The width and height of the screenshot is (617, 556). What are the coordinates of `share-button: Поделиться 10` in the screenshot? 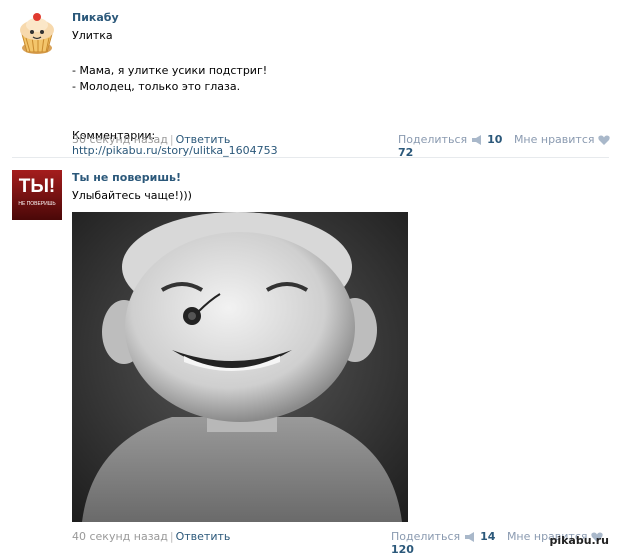 It's located at (452, 139).